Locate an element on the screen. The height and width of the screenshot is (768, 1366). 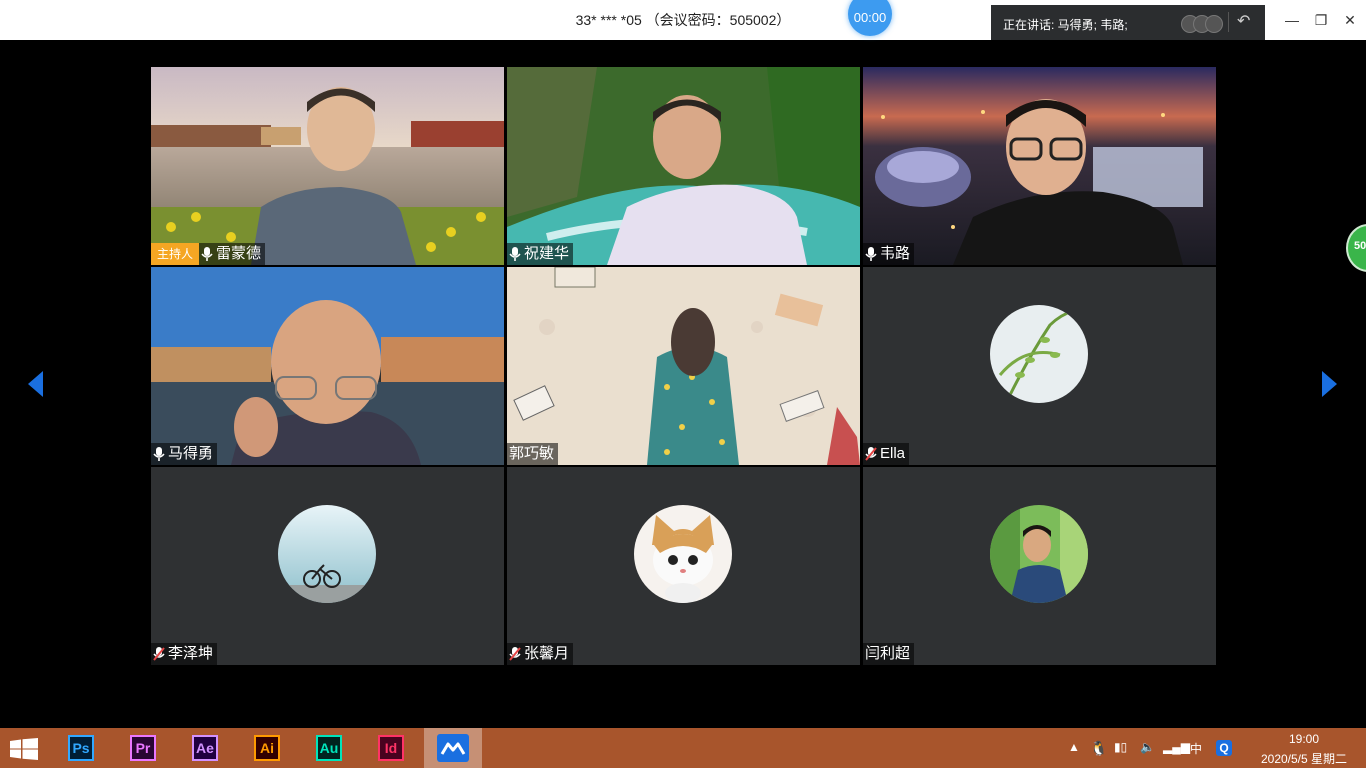
participant-label: 主持人 雷蒙德 is located at coordinates (208, 254).